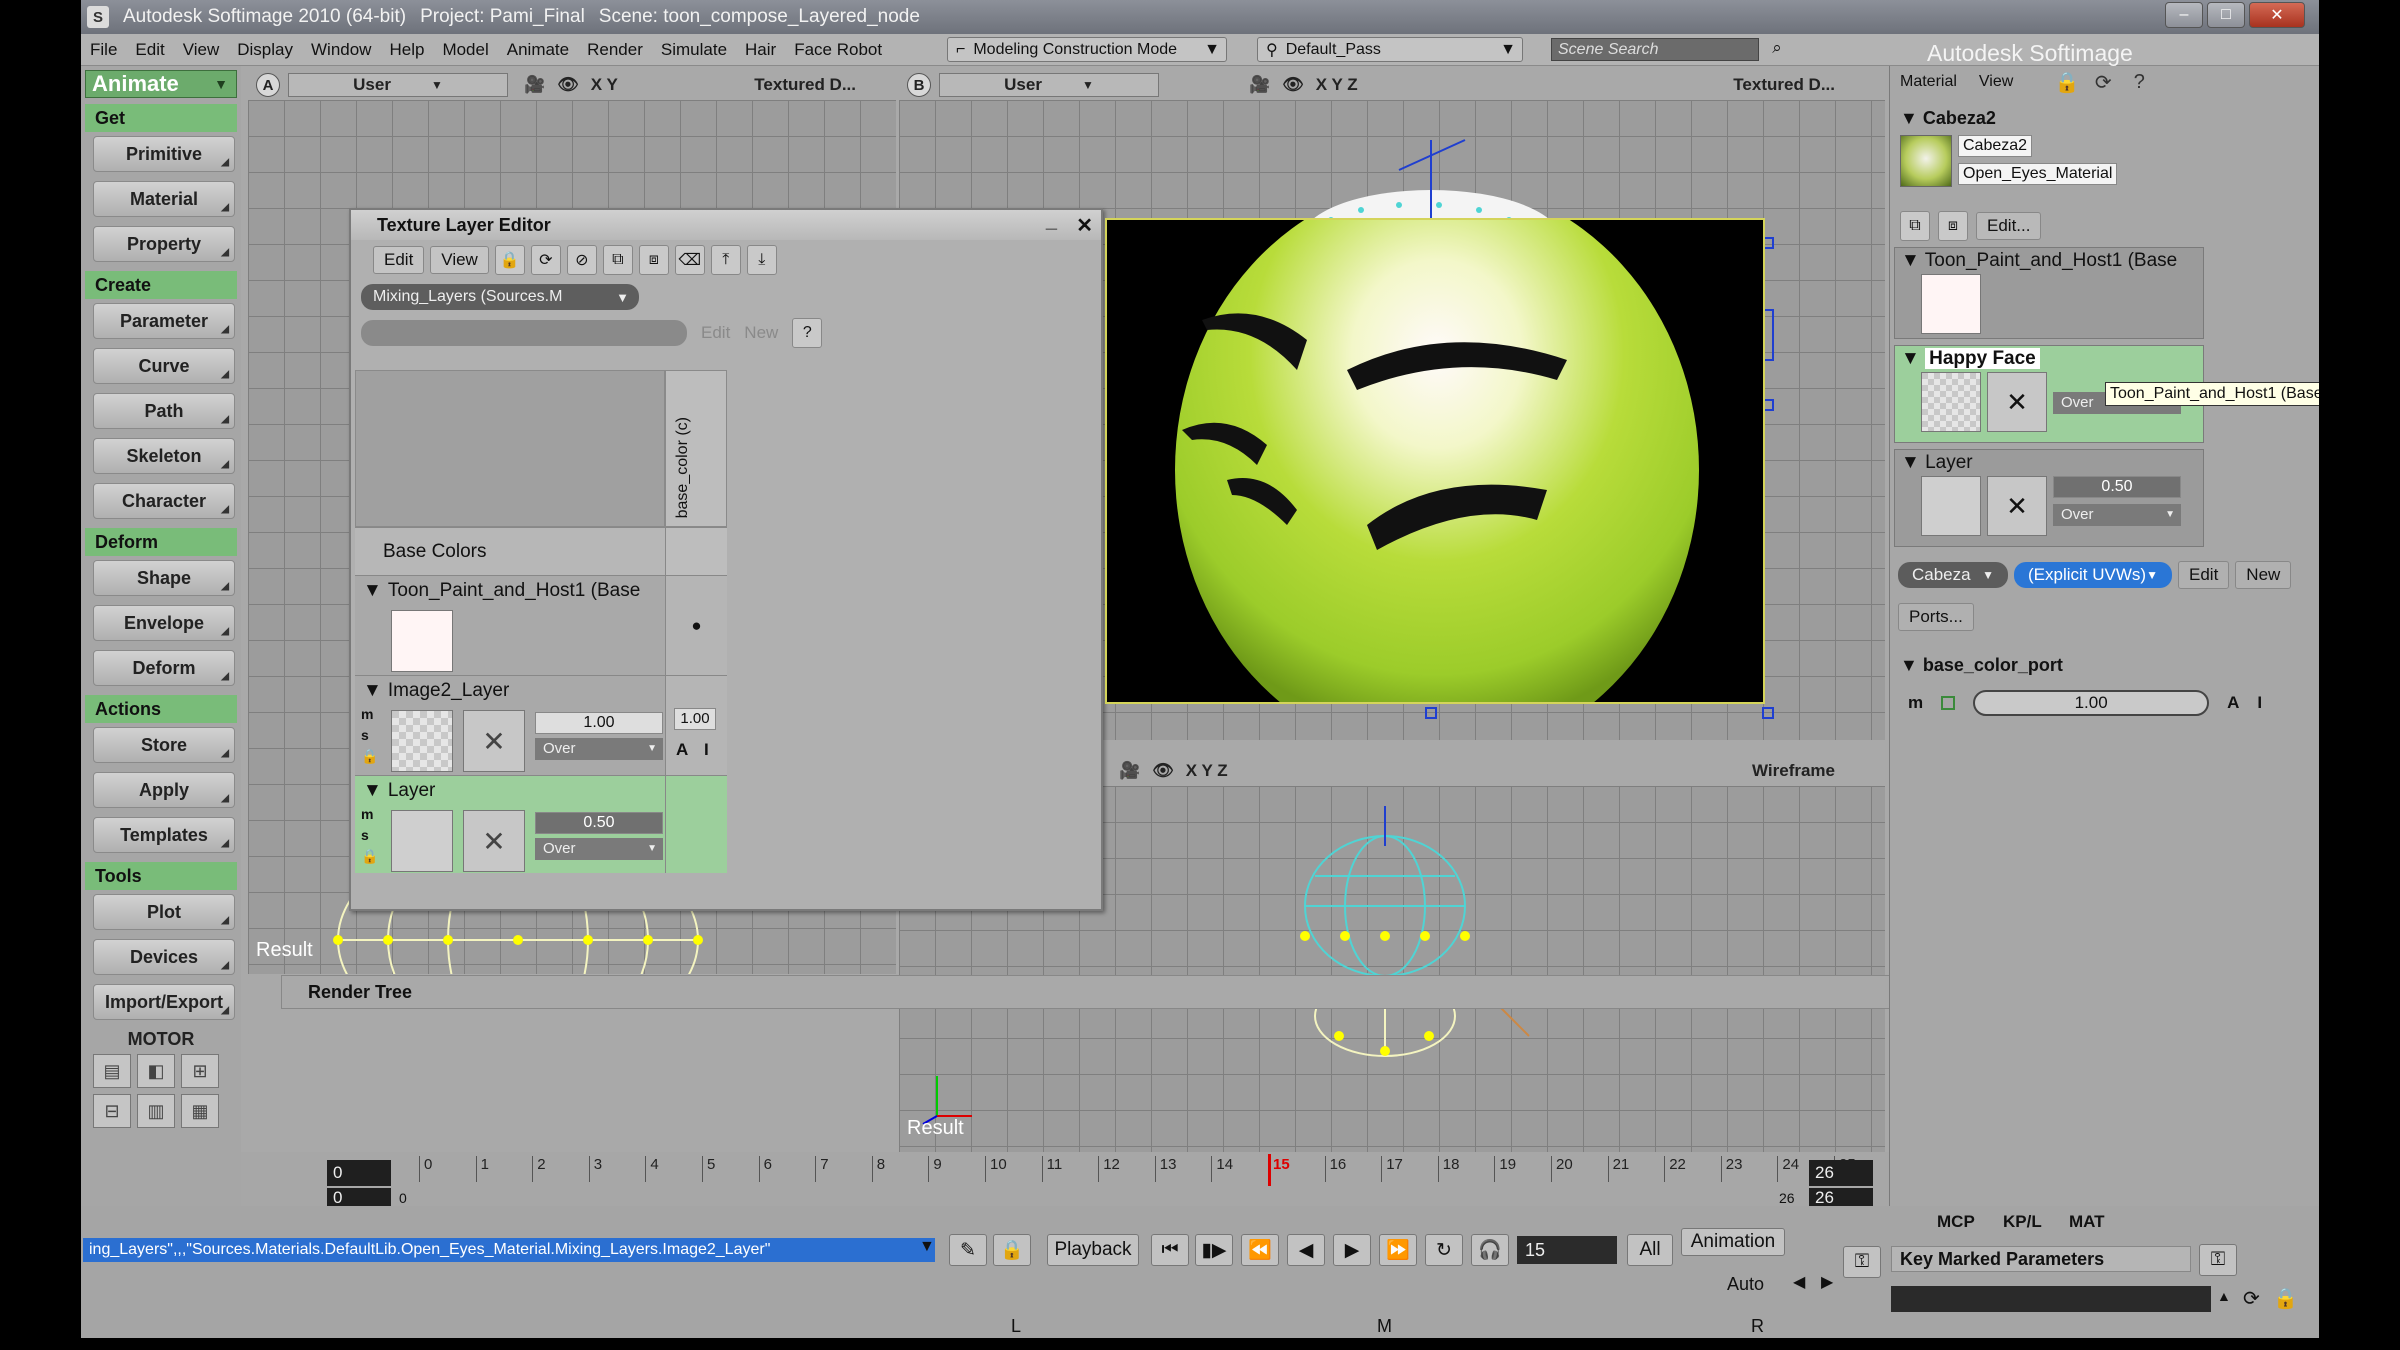 The image size is (2400, 1350). I want to click on key-marked-icon: ⚿, so click(2218, 1260).